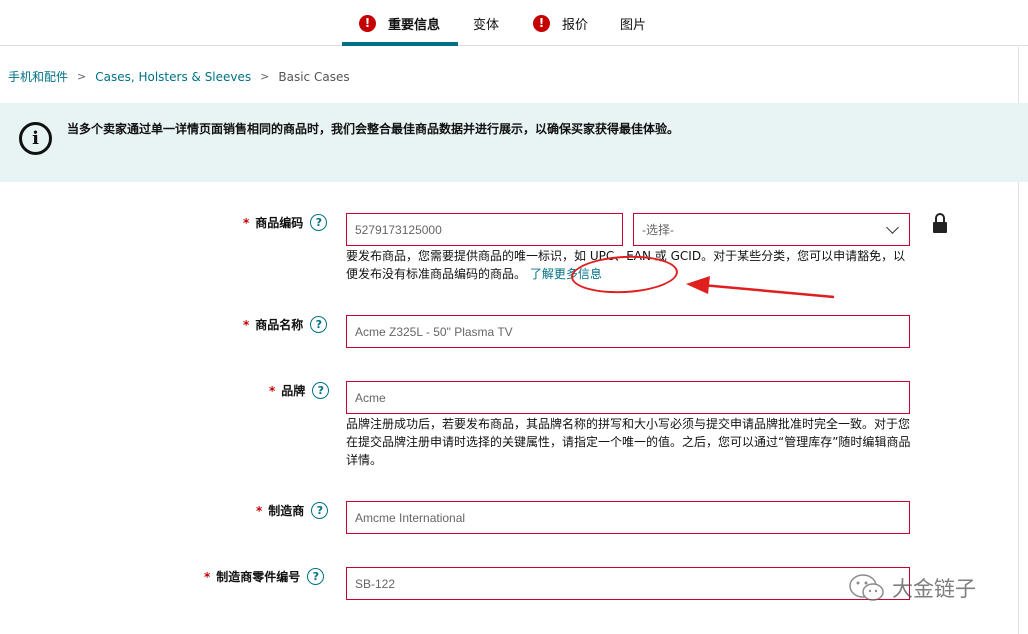 The image size is (1028, 634). Describe the element at coordinates (414, 25) in the screenshot. I see `tab-label: 重要信息` at that location.